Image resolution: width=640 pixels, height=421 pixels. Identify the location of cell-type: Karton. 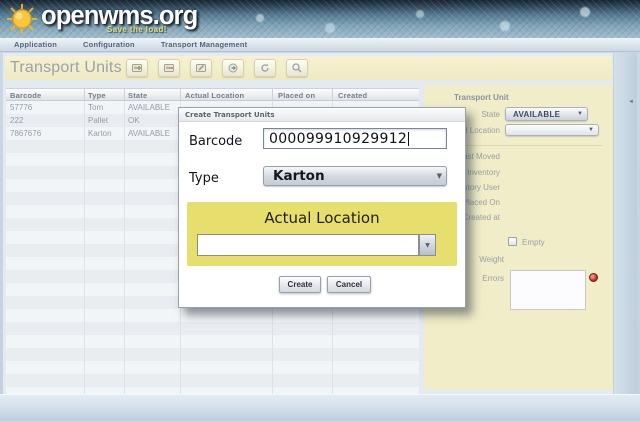
(100, 133).